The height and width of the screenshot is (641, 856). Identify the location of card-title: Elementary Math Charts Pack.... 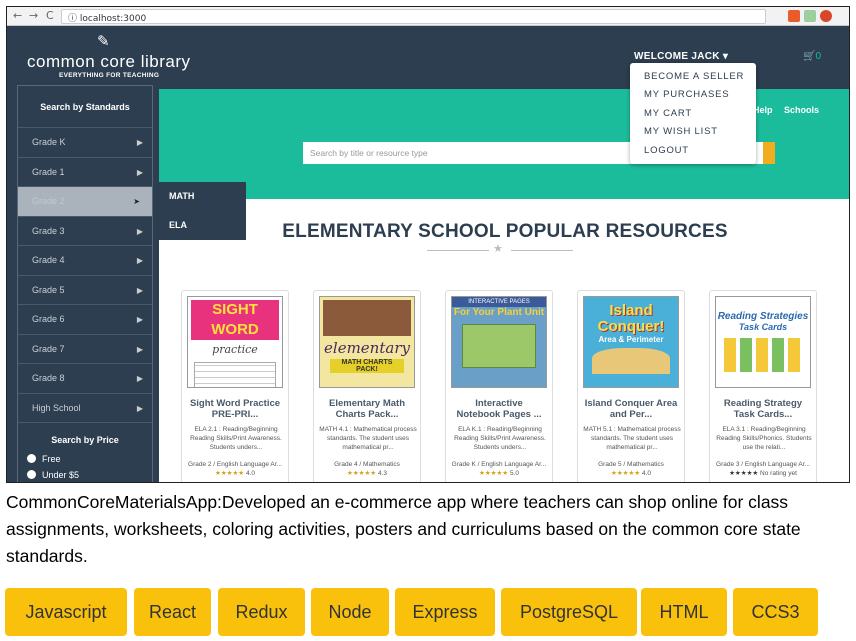
(367, 409).